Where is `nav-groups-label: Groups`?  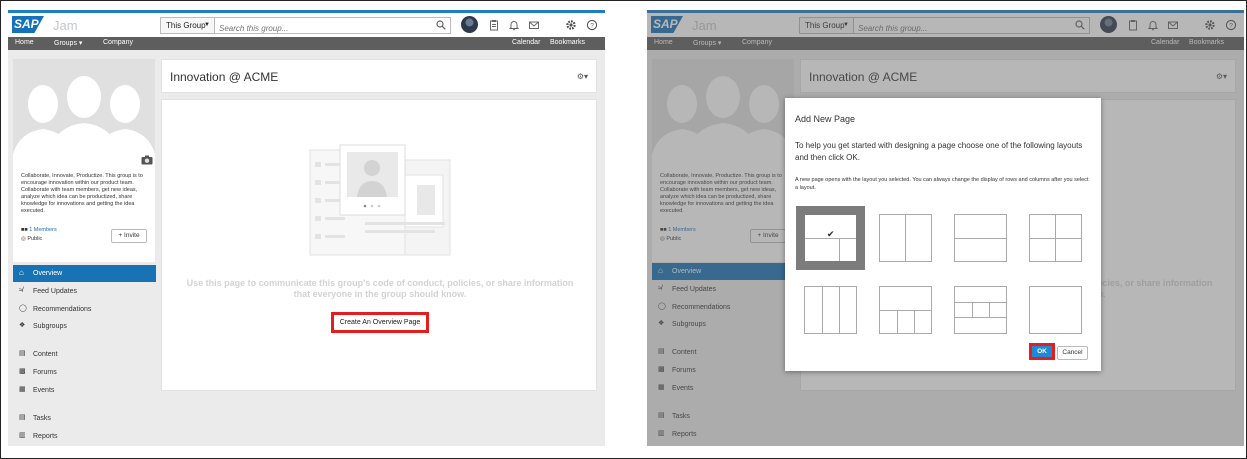
nav-groups-label: Groups is located at coordinates (65, 43).